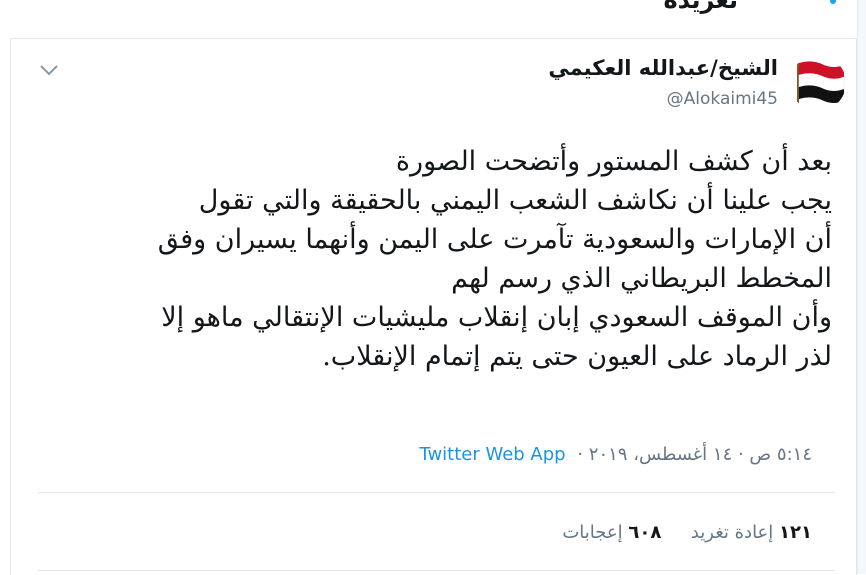 Image resolution: width=866 pixels, height=575 pixels. What do you see at coordinates (694, 454) in the screenshot?
I see `tweet-timestamp: ٥:١٤ ص · ١٤ أغسطس، ٢٠١٩ ·` at bounding box center [694, 454].